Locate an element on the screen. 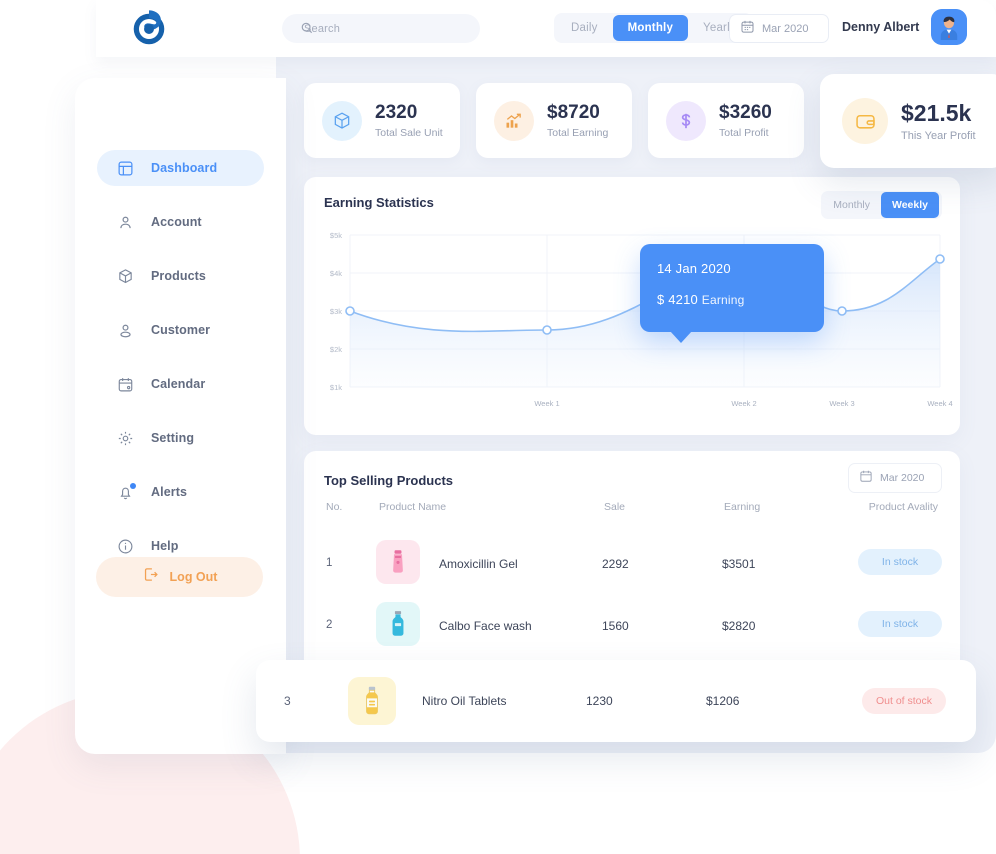 This screenshot has width=996, height=854. row-no: 3 is located at coordinates (287, 701).